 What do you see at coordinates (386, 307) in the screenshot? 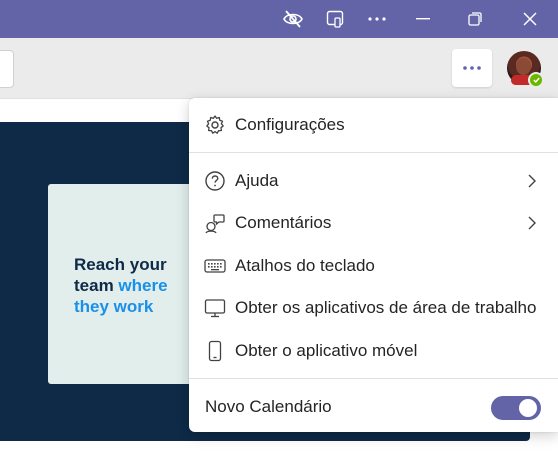
I see `menu-item-label: Obter os aplicativos de área de trabalho` at bounding box center [386, 307].